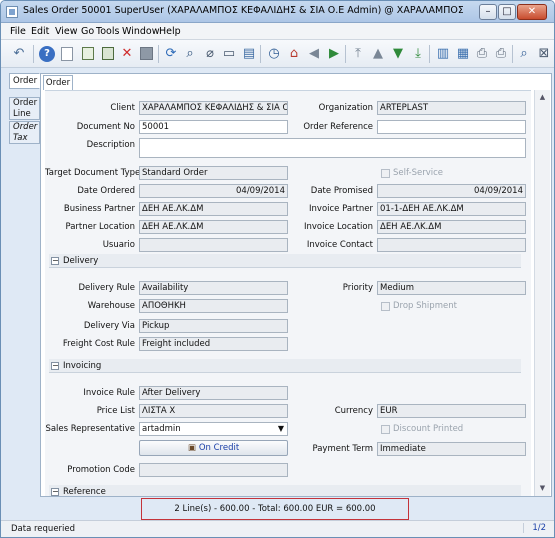 The height and width of the screenshot is (538, 555). I want to click on last-record-icon: ⤓, so click(418, 54).